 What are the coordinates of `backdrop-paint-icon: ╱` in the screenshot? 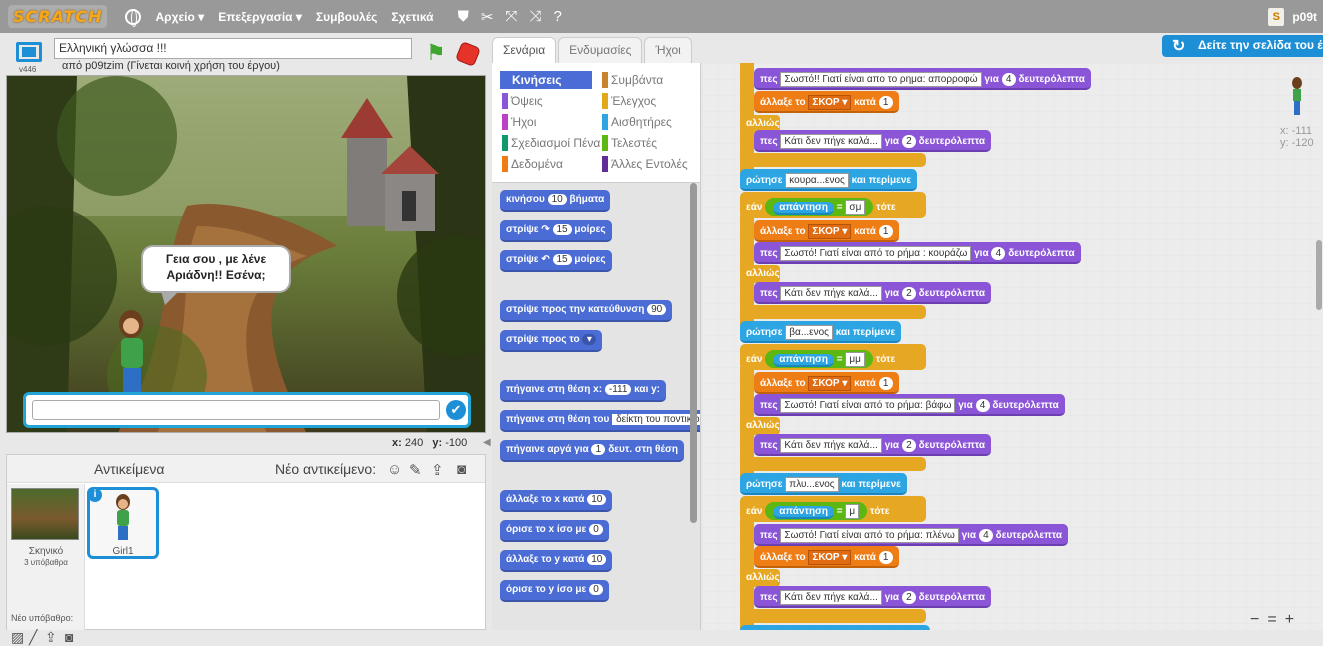 It's located at (33, 637).